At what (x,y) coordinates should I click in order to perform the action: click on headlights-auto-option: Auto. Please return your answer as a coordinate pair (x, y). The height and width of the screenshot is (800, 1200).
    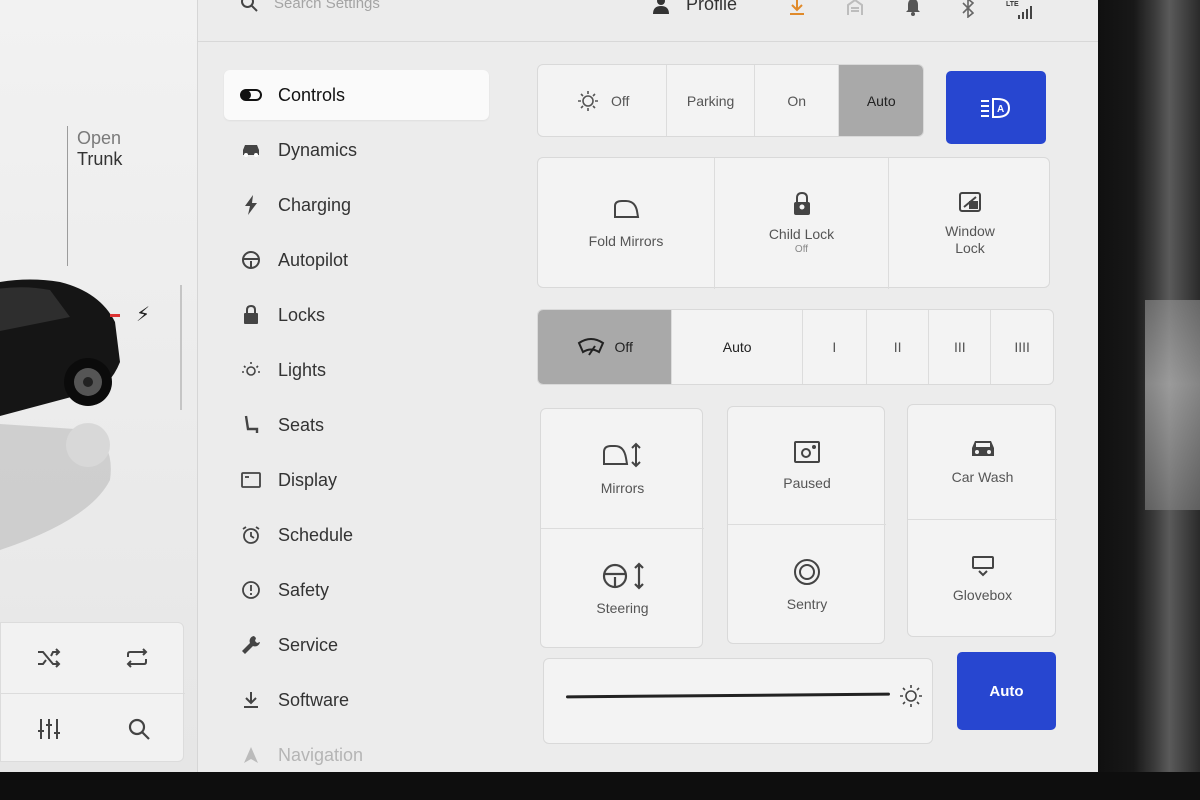
    Looking at the image, I should click on (881, 100).